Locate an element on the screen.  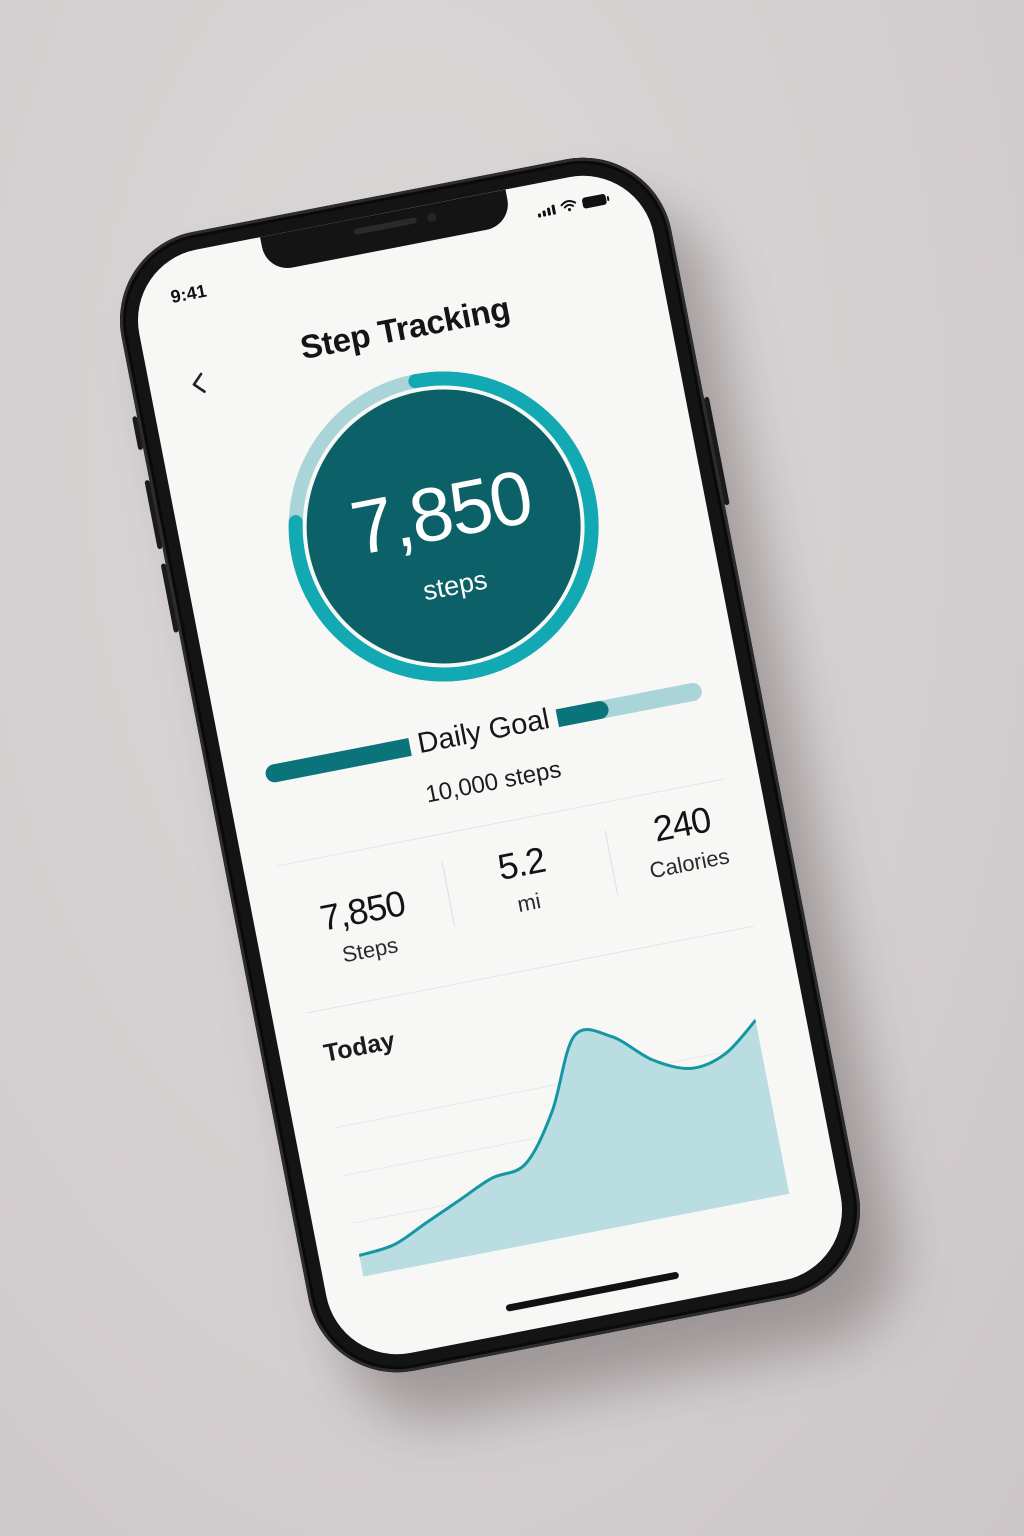
stats-row: 7,850 Steps 5.2 mi 240 Calories is located at coordinates (515, 896).